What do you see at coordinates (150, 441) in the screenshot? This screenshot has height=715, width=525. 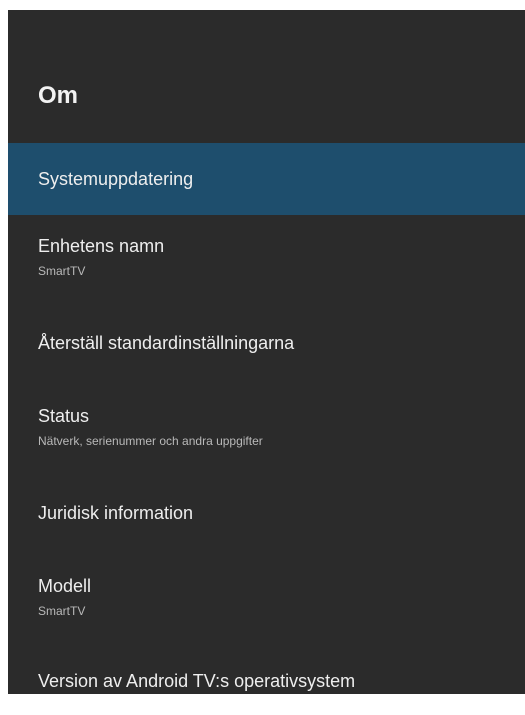 I see `menu-item-subtitle: Nätverk, serienummer och andra uppgifter` at bounding box center [150, 441].